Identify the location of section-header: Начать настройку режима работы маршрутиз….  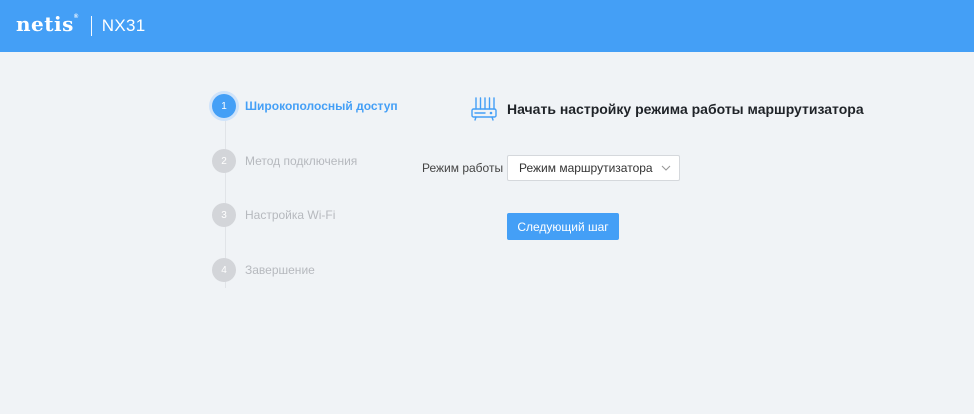
(667, 109).